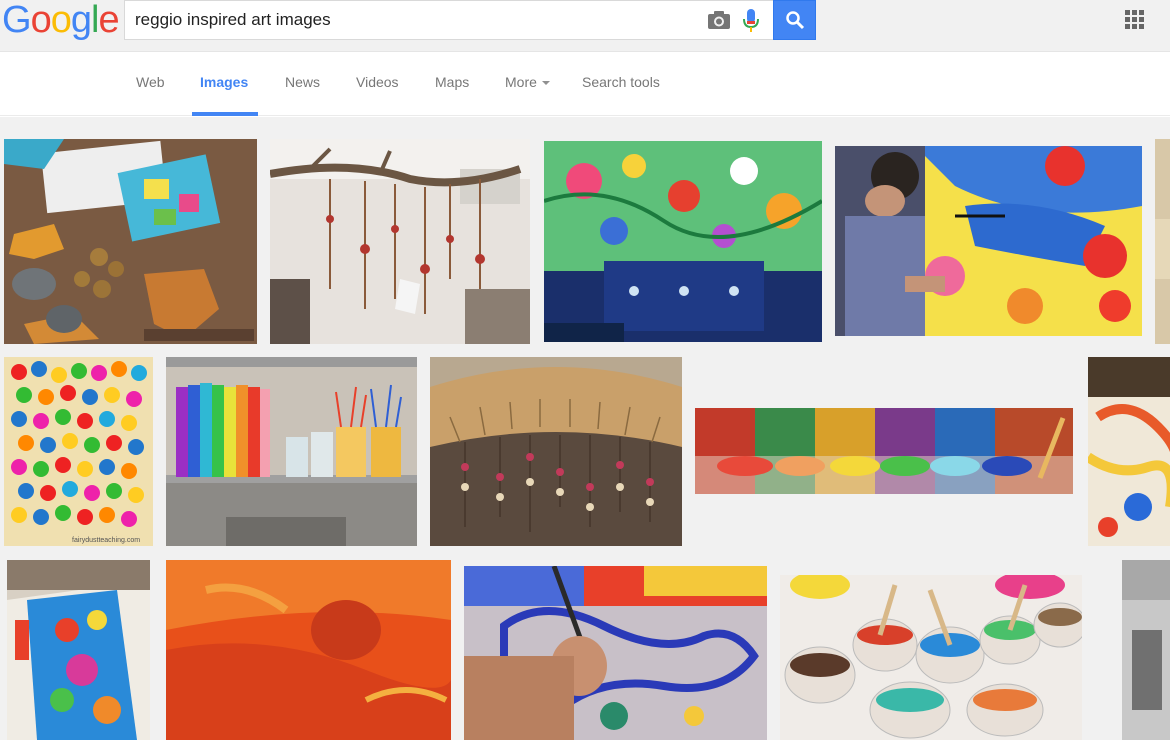  I want to click on search-button, so click(794, 20).